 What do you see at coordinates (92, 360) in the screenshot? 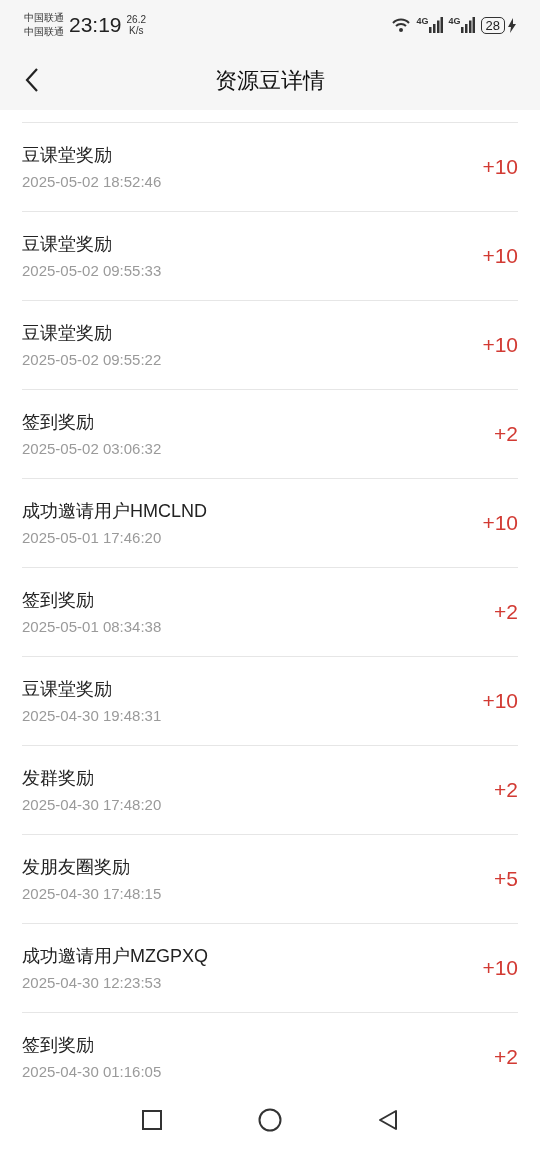
I see `record-time: 2025-05-02 09:55:22` at bounding box center [92, 360].